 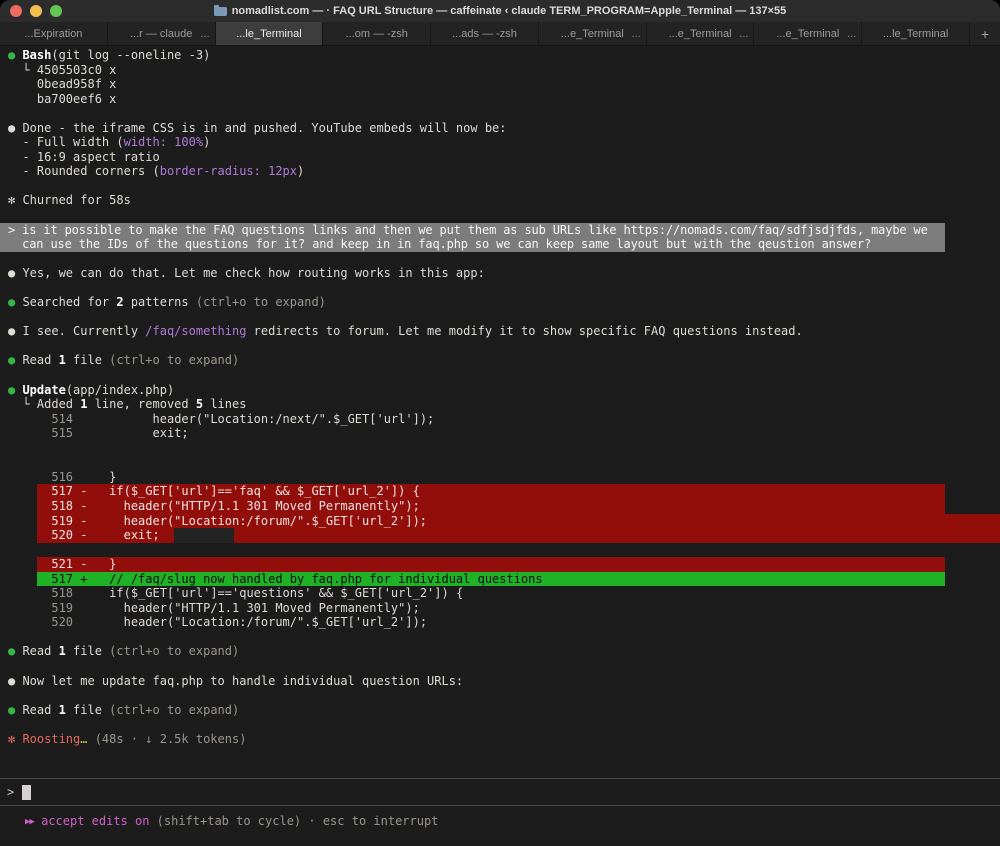 I want to click on window-controls, so click(x=36, y=11).